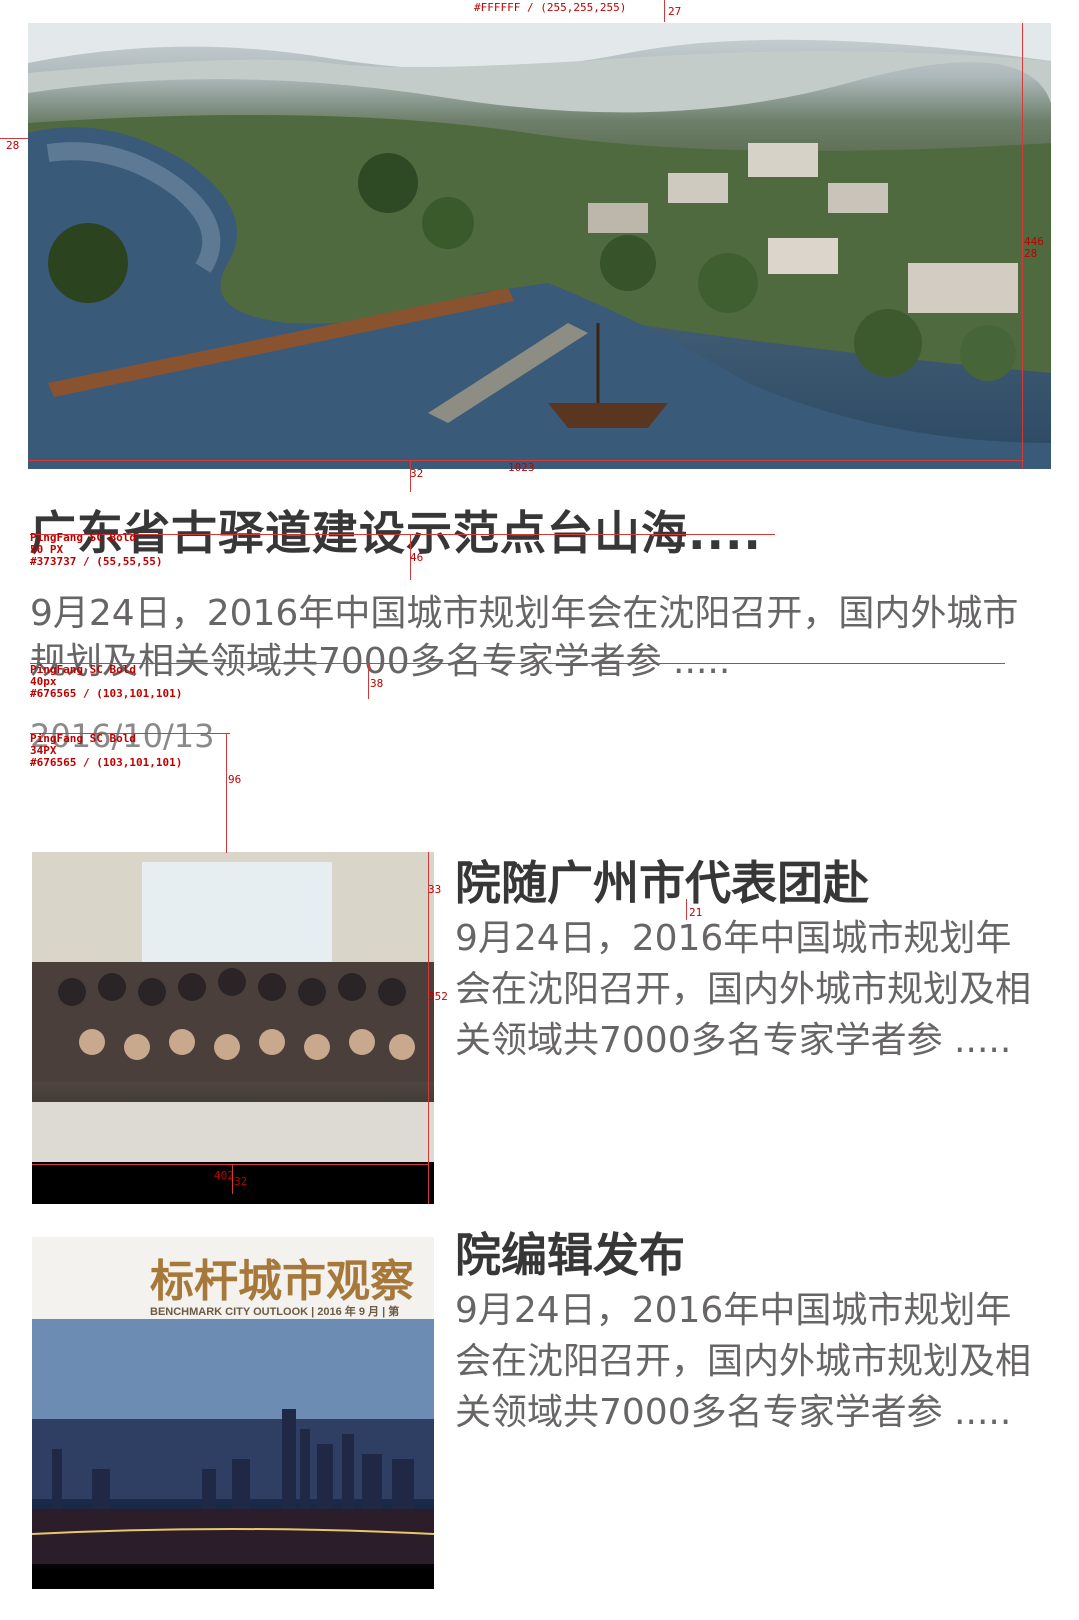  I want to click on annotation-top-color: #FFFFFF / (255,255,255), so click(550, 7).